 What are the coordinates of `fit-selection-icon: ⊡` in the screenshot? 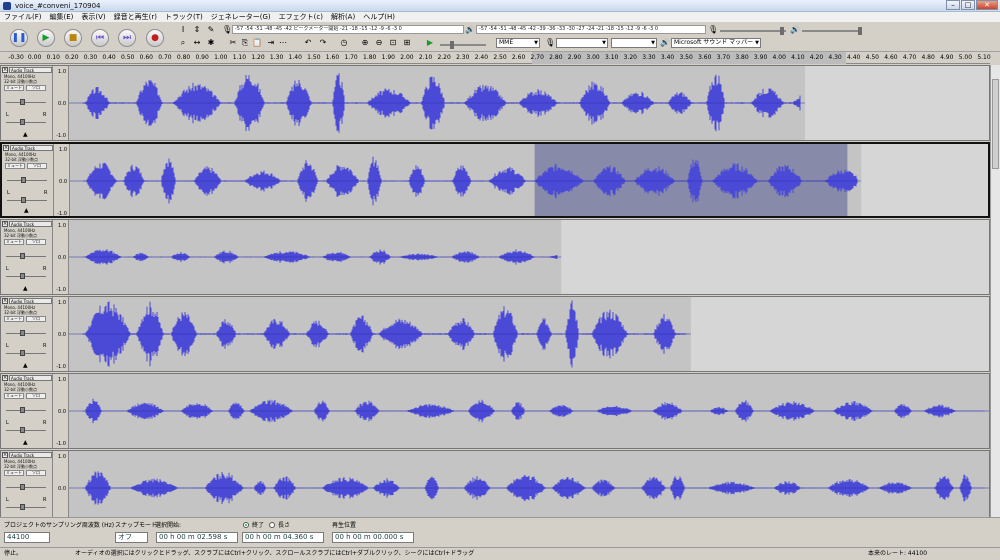 It's located at (393, 43).